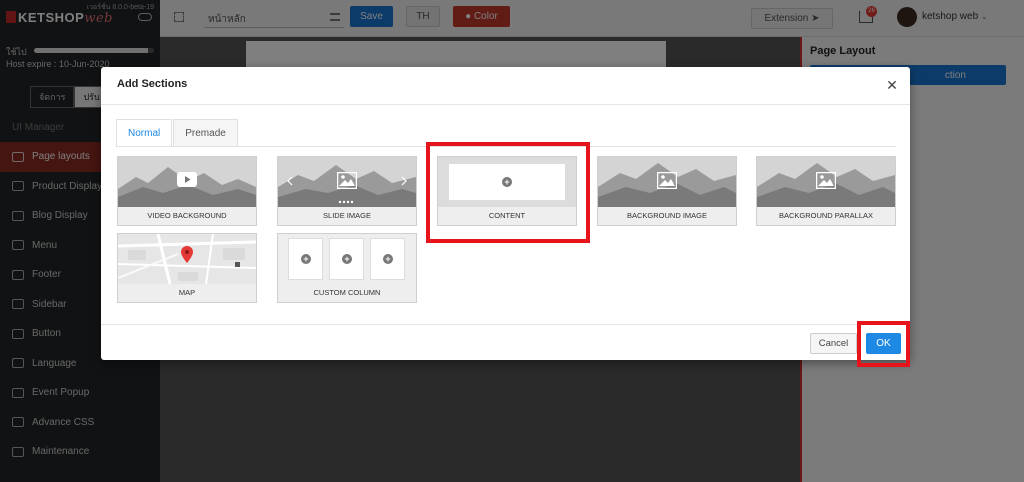 This screenshot has height=482, width=1024. What do you see at coordinates (187, 215) in the screenshot?
I see `section-tile-label: VIDEO BACKGROUND` at bounding box center [187, 215].